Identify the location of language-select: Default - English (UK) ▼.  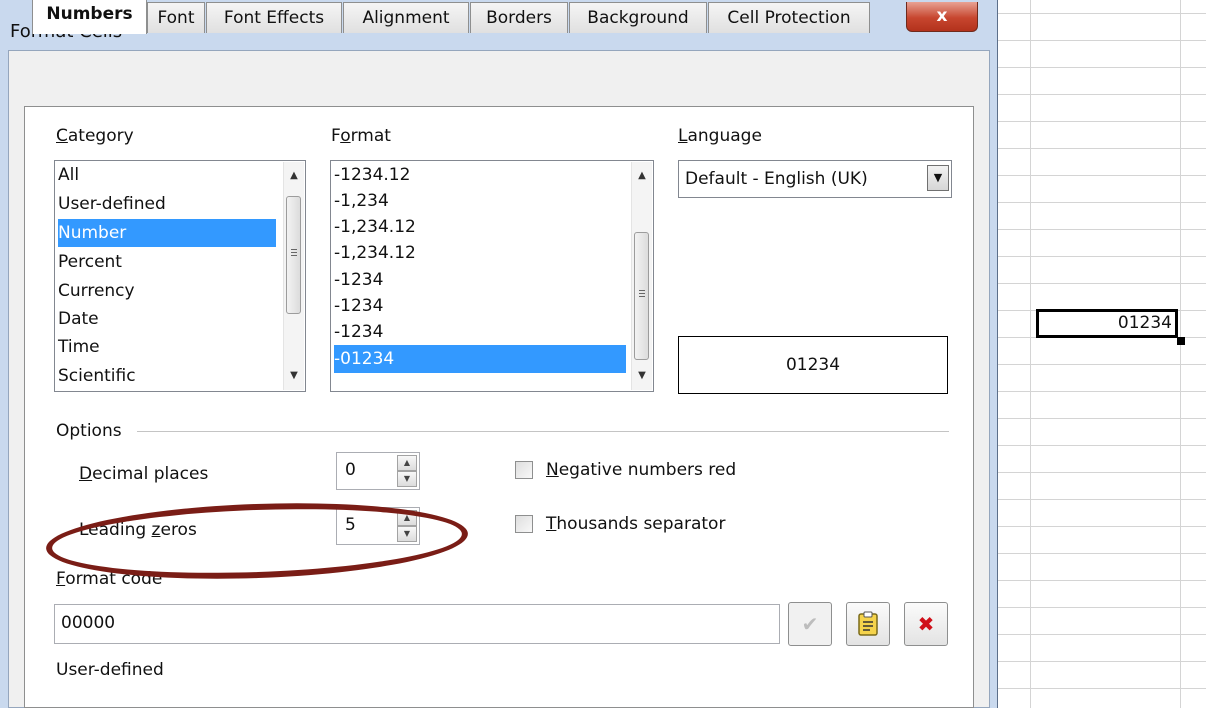
(815, 179).